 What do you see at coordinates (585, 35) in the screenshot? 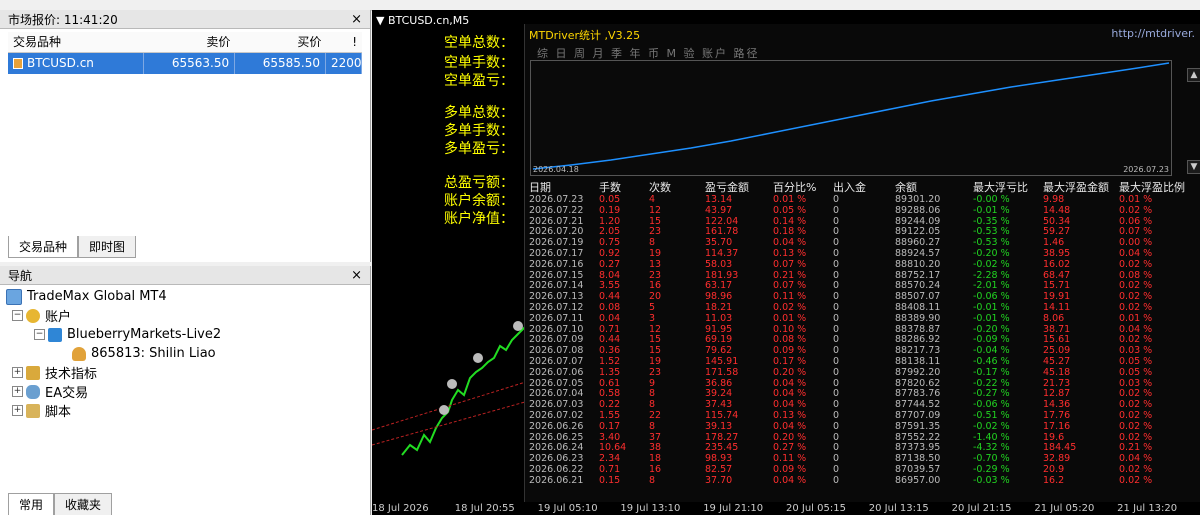
I see `panel-title: MTDriver统计 ,V3.25` at bounding box center [585, 35].